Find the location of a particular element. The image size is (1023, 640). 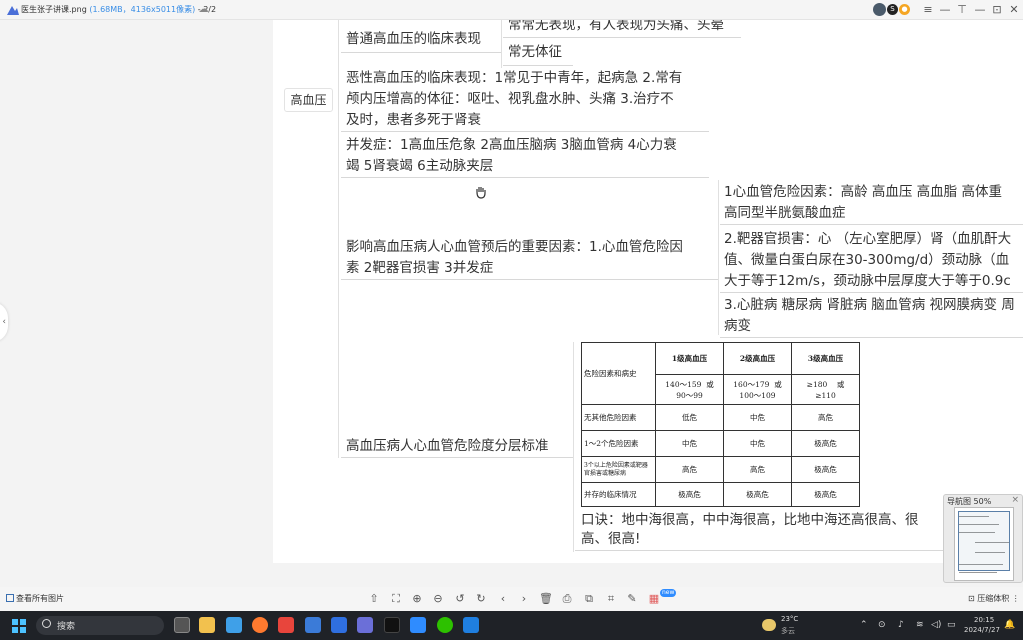

node-complication-line1: 并发症：1高血压危象 2高血压脑病 3脑血管病 4心力衰 is located at coordinates (511, 145).